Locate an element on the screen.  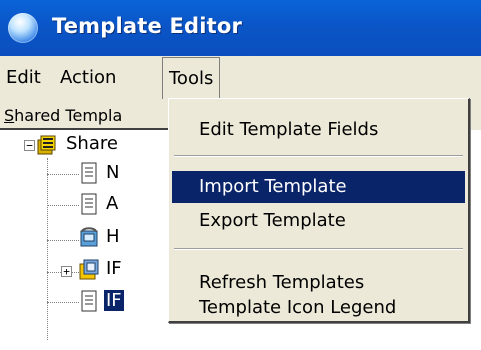
server-icon is located at coordinates (46, 145).